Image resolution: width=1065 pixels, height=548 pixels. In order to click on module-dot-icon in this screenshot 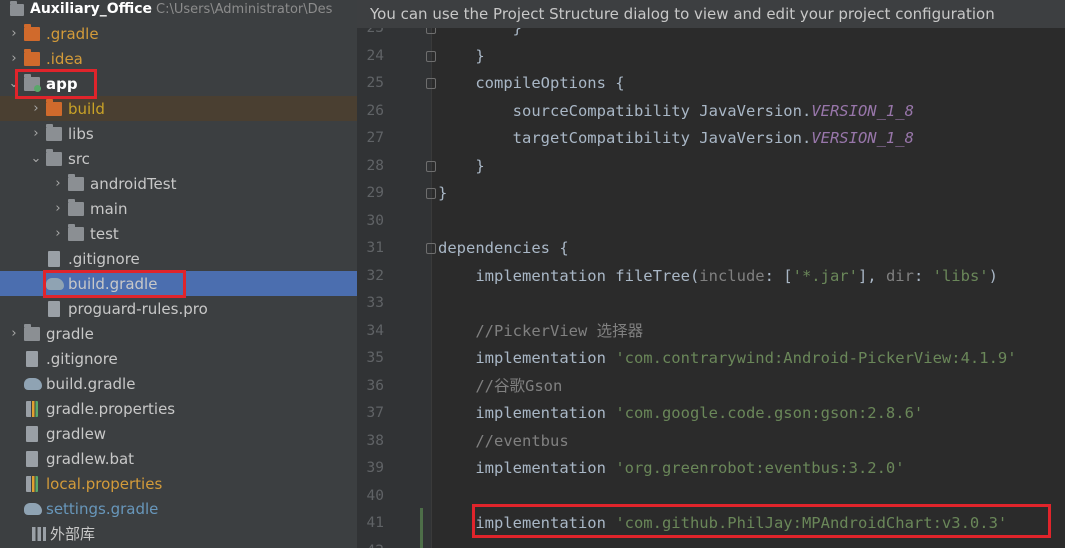, I will do `click(37, 88)`.